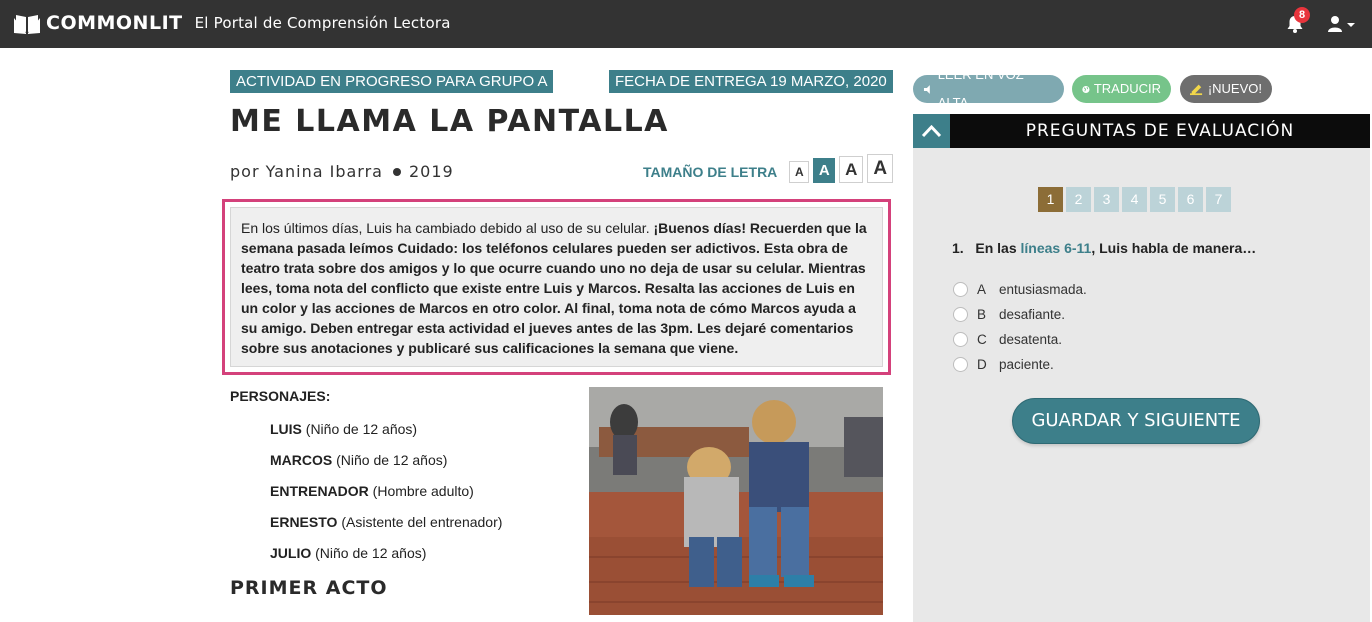  I want to click on question-navigator: 1 2 3 4 5 6 7, so click(1136, 199).